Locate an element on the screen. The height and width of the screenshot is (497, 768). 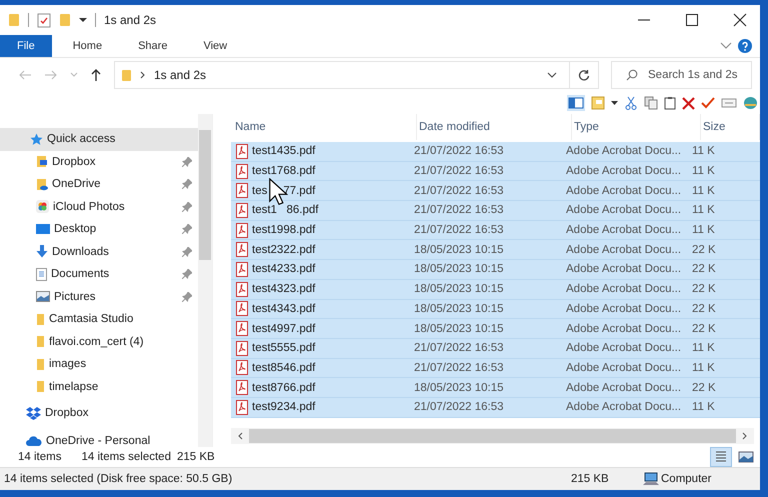
star-icon is located at coordinates (36, 139).